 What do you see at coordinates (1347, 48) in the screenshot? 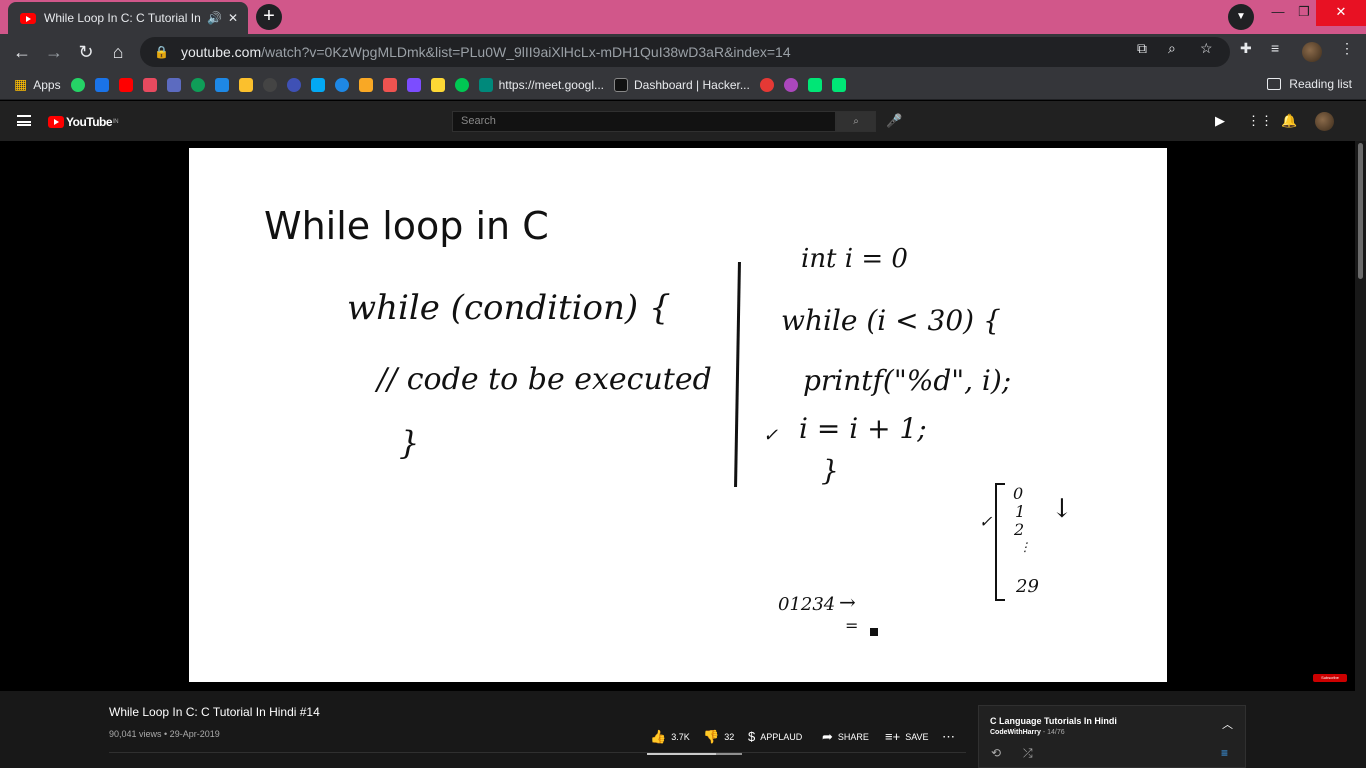
I see `menu-kebab-icon: ⋮` at bounding box center [1347, 48].